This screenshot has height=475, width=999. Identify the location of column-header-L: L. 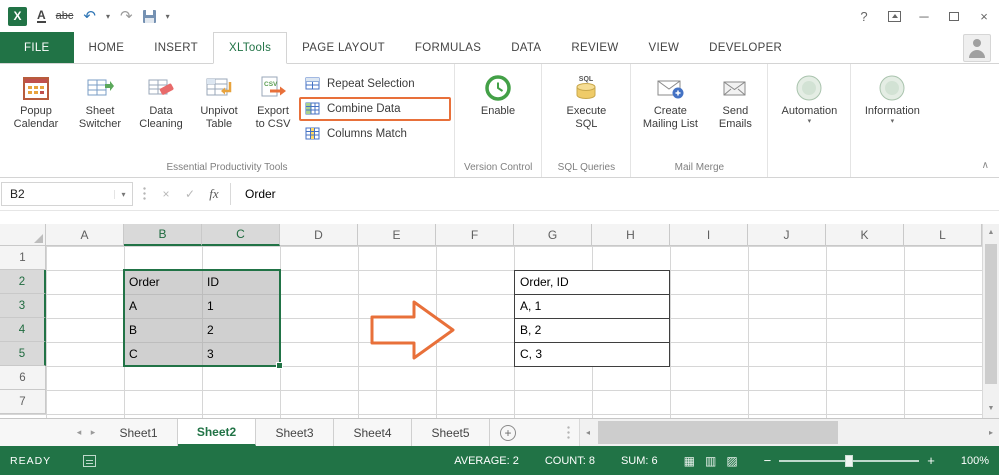
(943, 235).